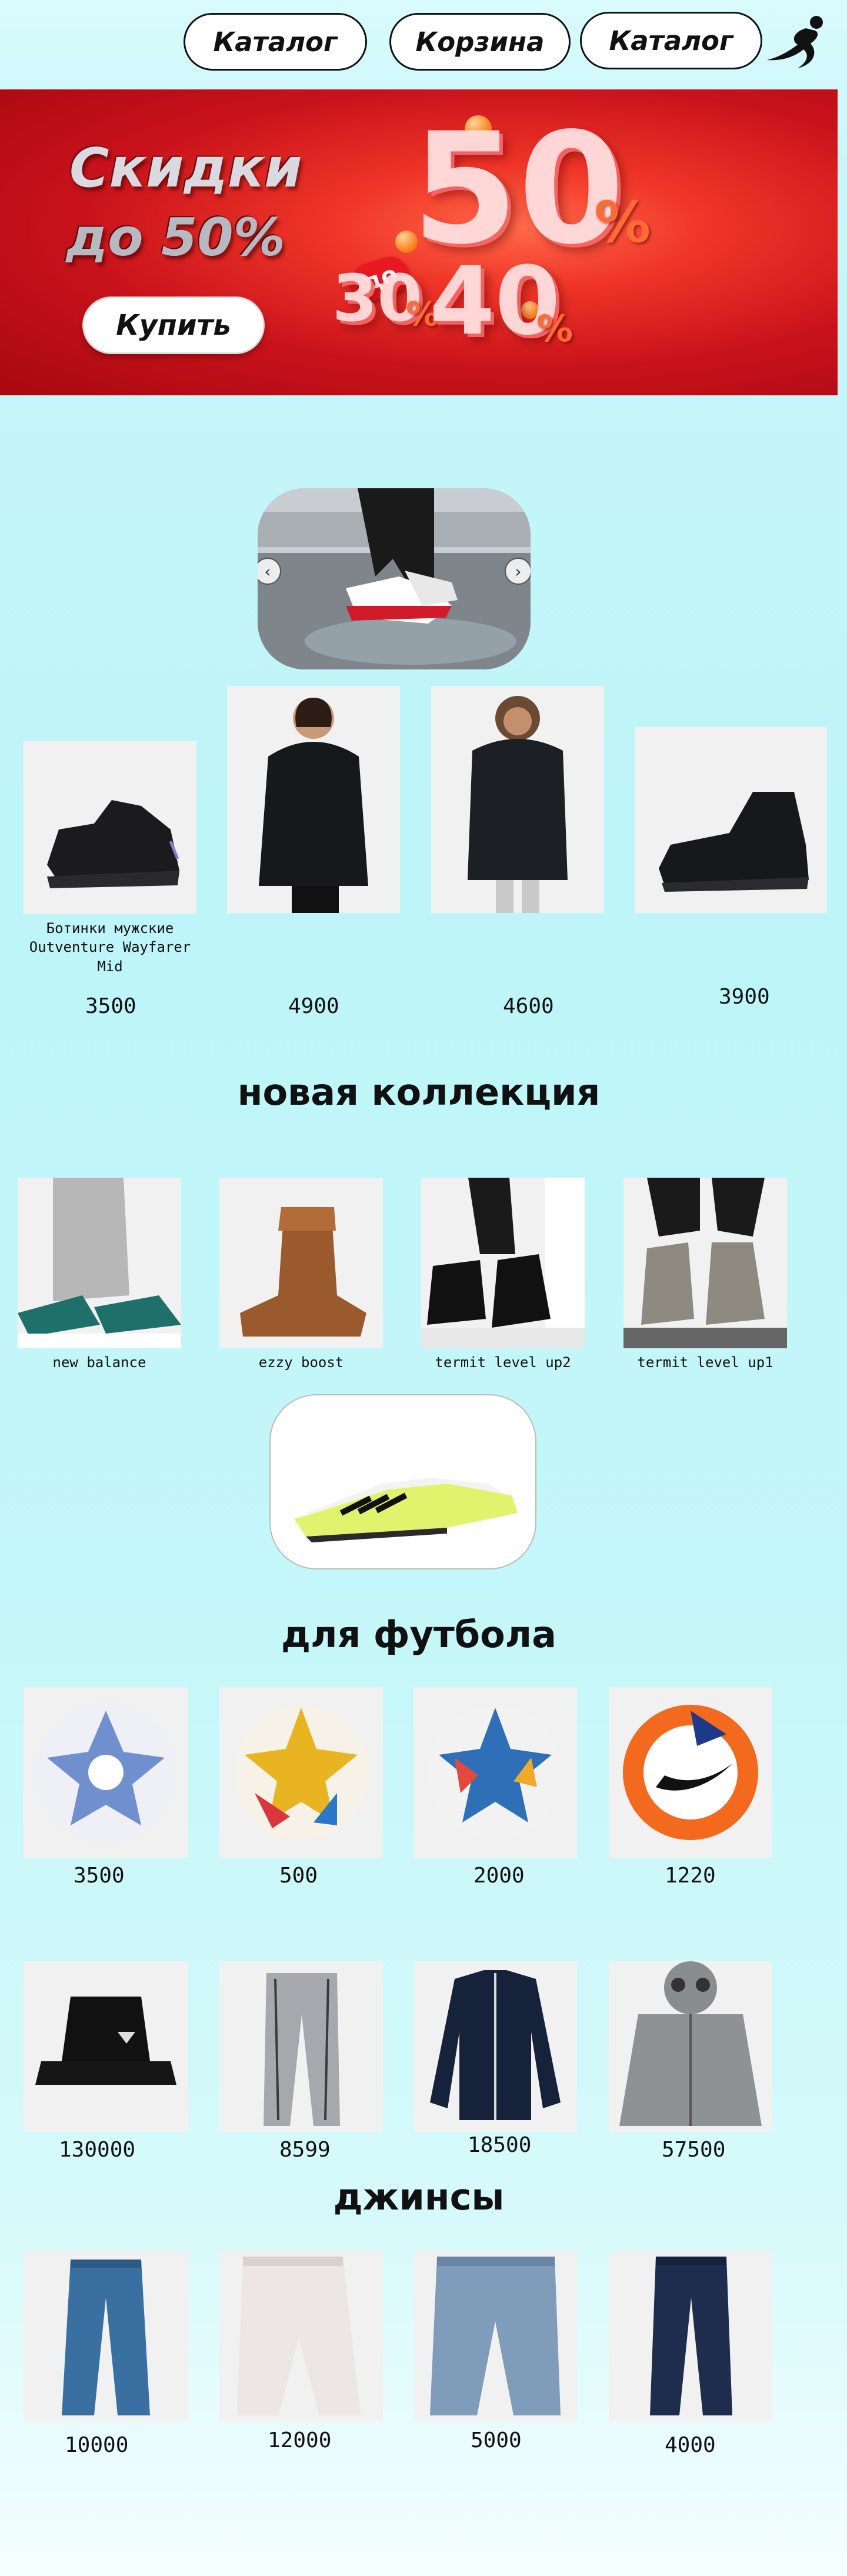  What do you see at coordinates (110, 947) in the screenshot?
I see `product-name: Ботинки мужские Outventure Wayfarer Mid` at bounding box center [110, 947].